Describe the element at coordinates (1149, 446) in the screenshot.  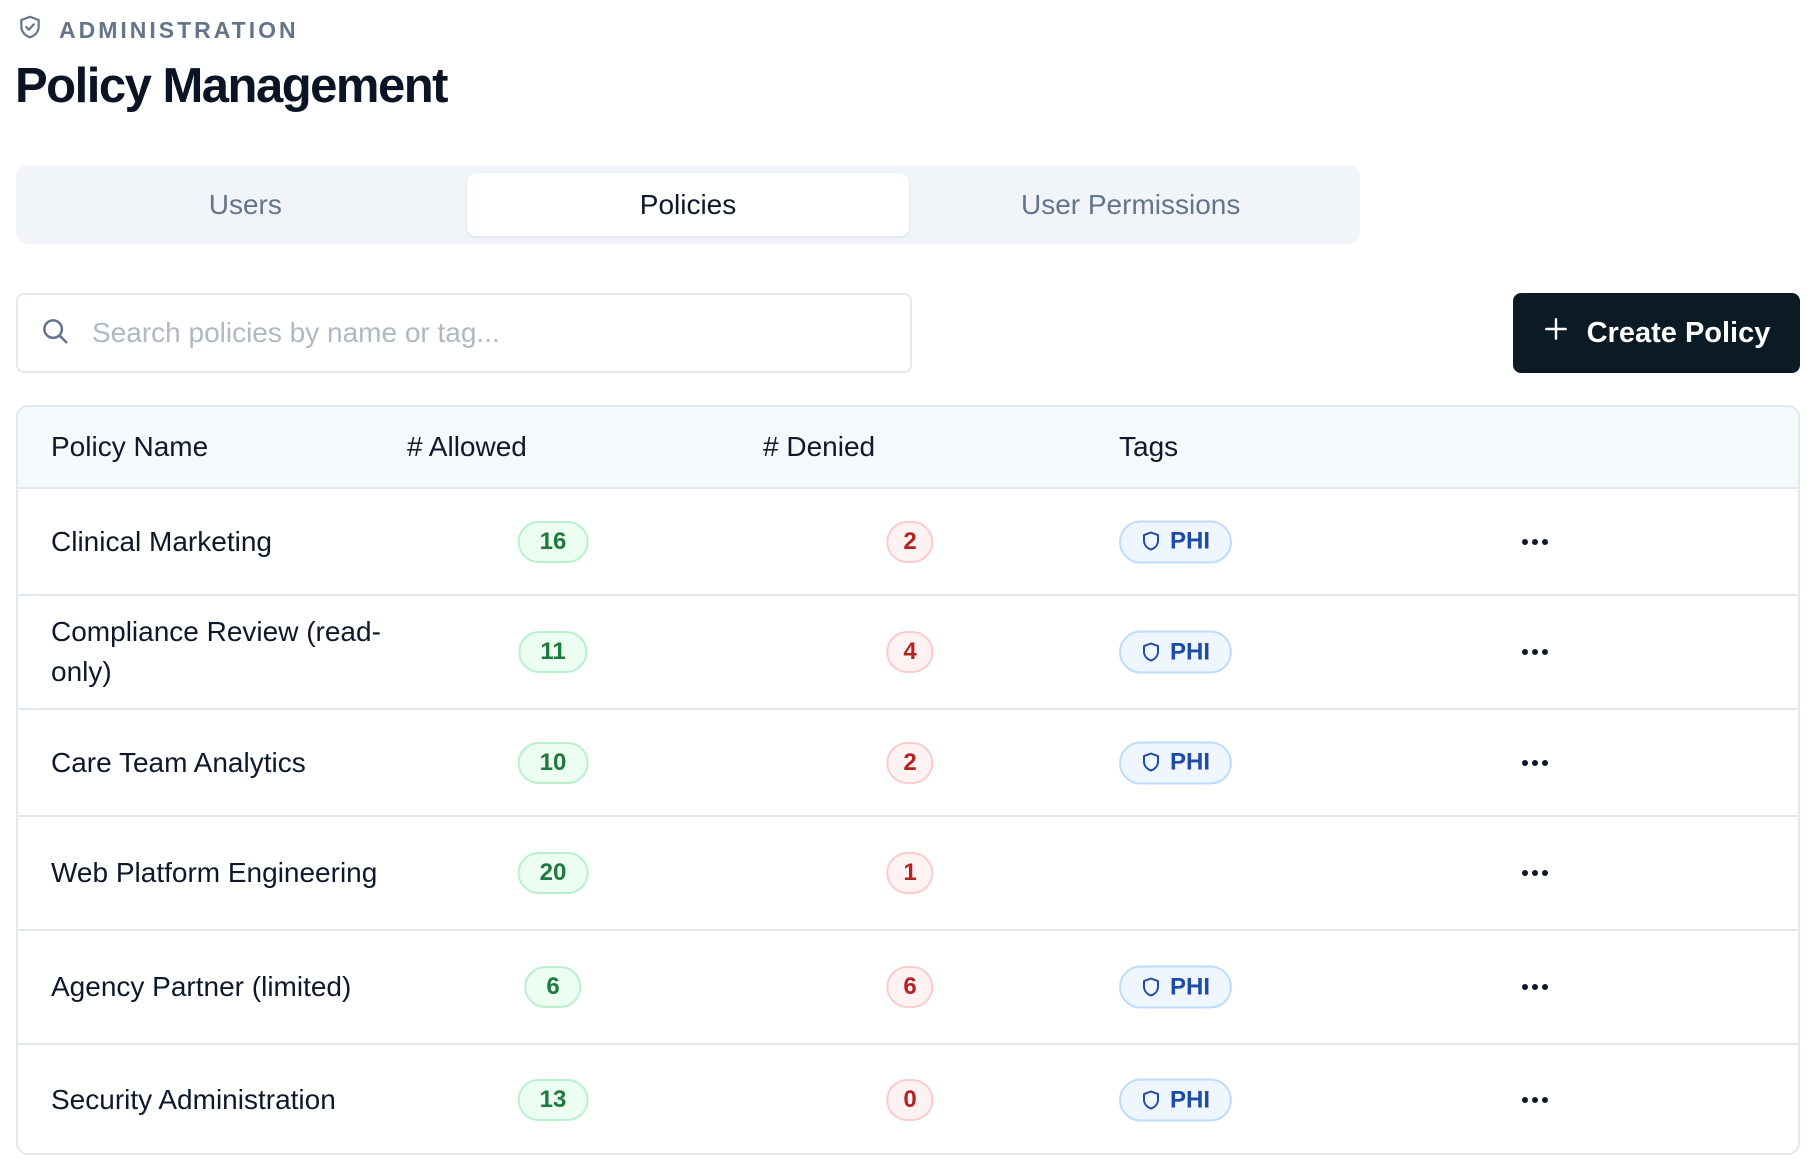
I see `column-header-tags: Tags` at that location.